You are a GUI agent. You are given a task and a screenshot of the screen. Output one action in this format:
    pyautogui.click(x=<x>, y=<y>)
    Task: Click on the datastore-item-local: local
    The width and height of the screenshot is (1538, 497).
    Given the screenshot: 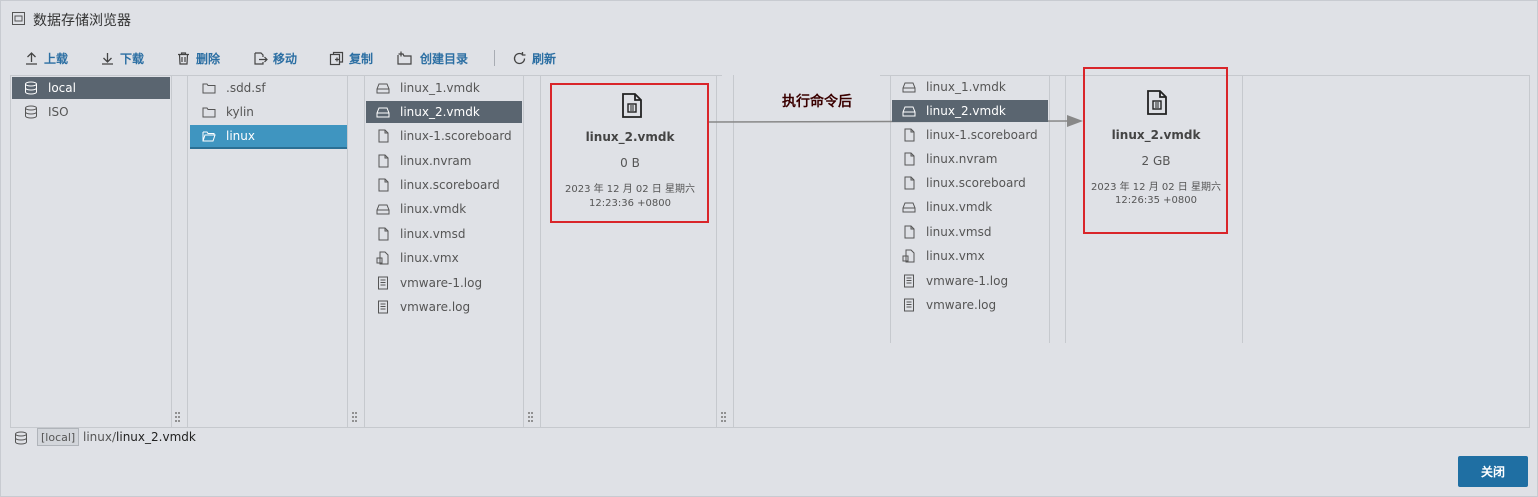 What is the action you would take?
    pyautogui.click(x=91, y=88)
    